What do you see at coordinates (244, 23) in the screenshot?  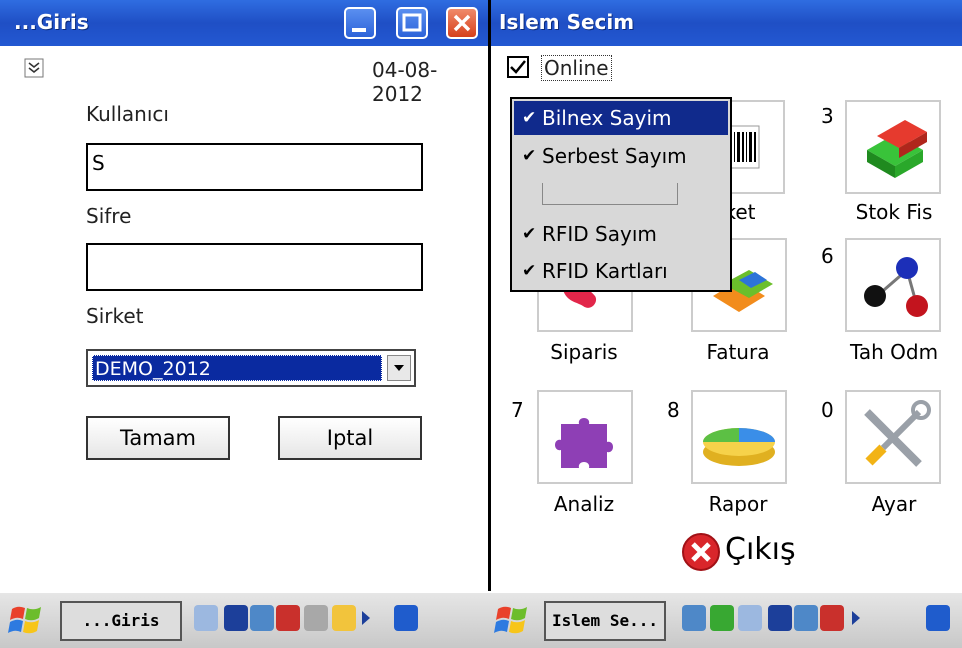 I see `left-titlebar: ...Giris` at bounding box center [244, 23].